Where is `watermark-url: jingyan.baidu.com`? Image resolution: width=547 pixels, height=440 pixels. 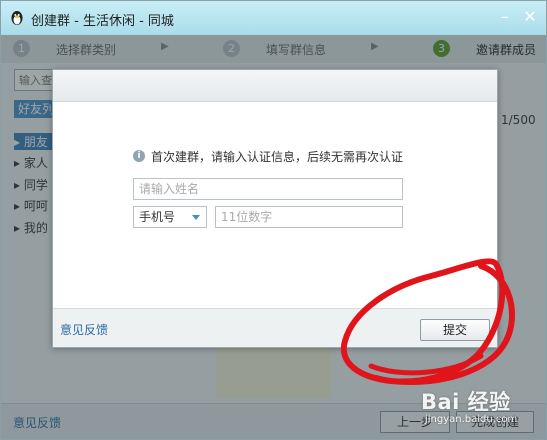
watermark-url: jingyan.baidu.com is located at coordinates (471, 419).